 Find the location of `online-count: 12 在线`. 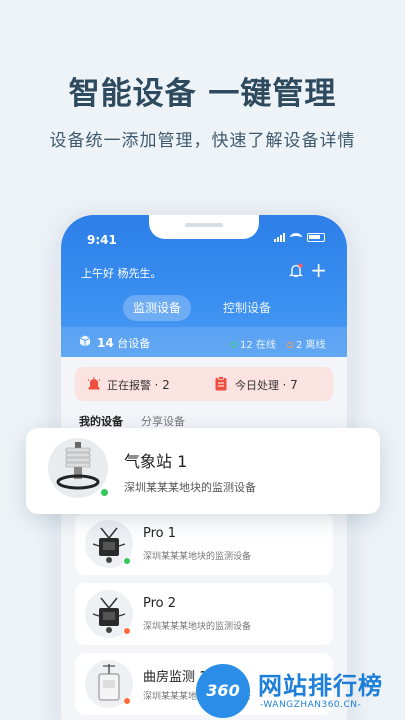

online-count: 12 在线 is located at coordinates (253, 343).